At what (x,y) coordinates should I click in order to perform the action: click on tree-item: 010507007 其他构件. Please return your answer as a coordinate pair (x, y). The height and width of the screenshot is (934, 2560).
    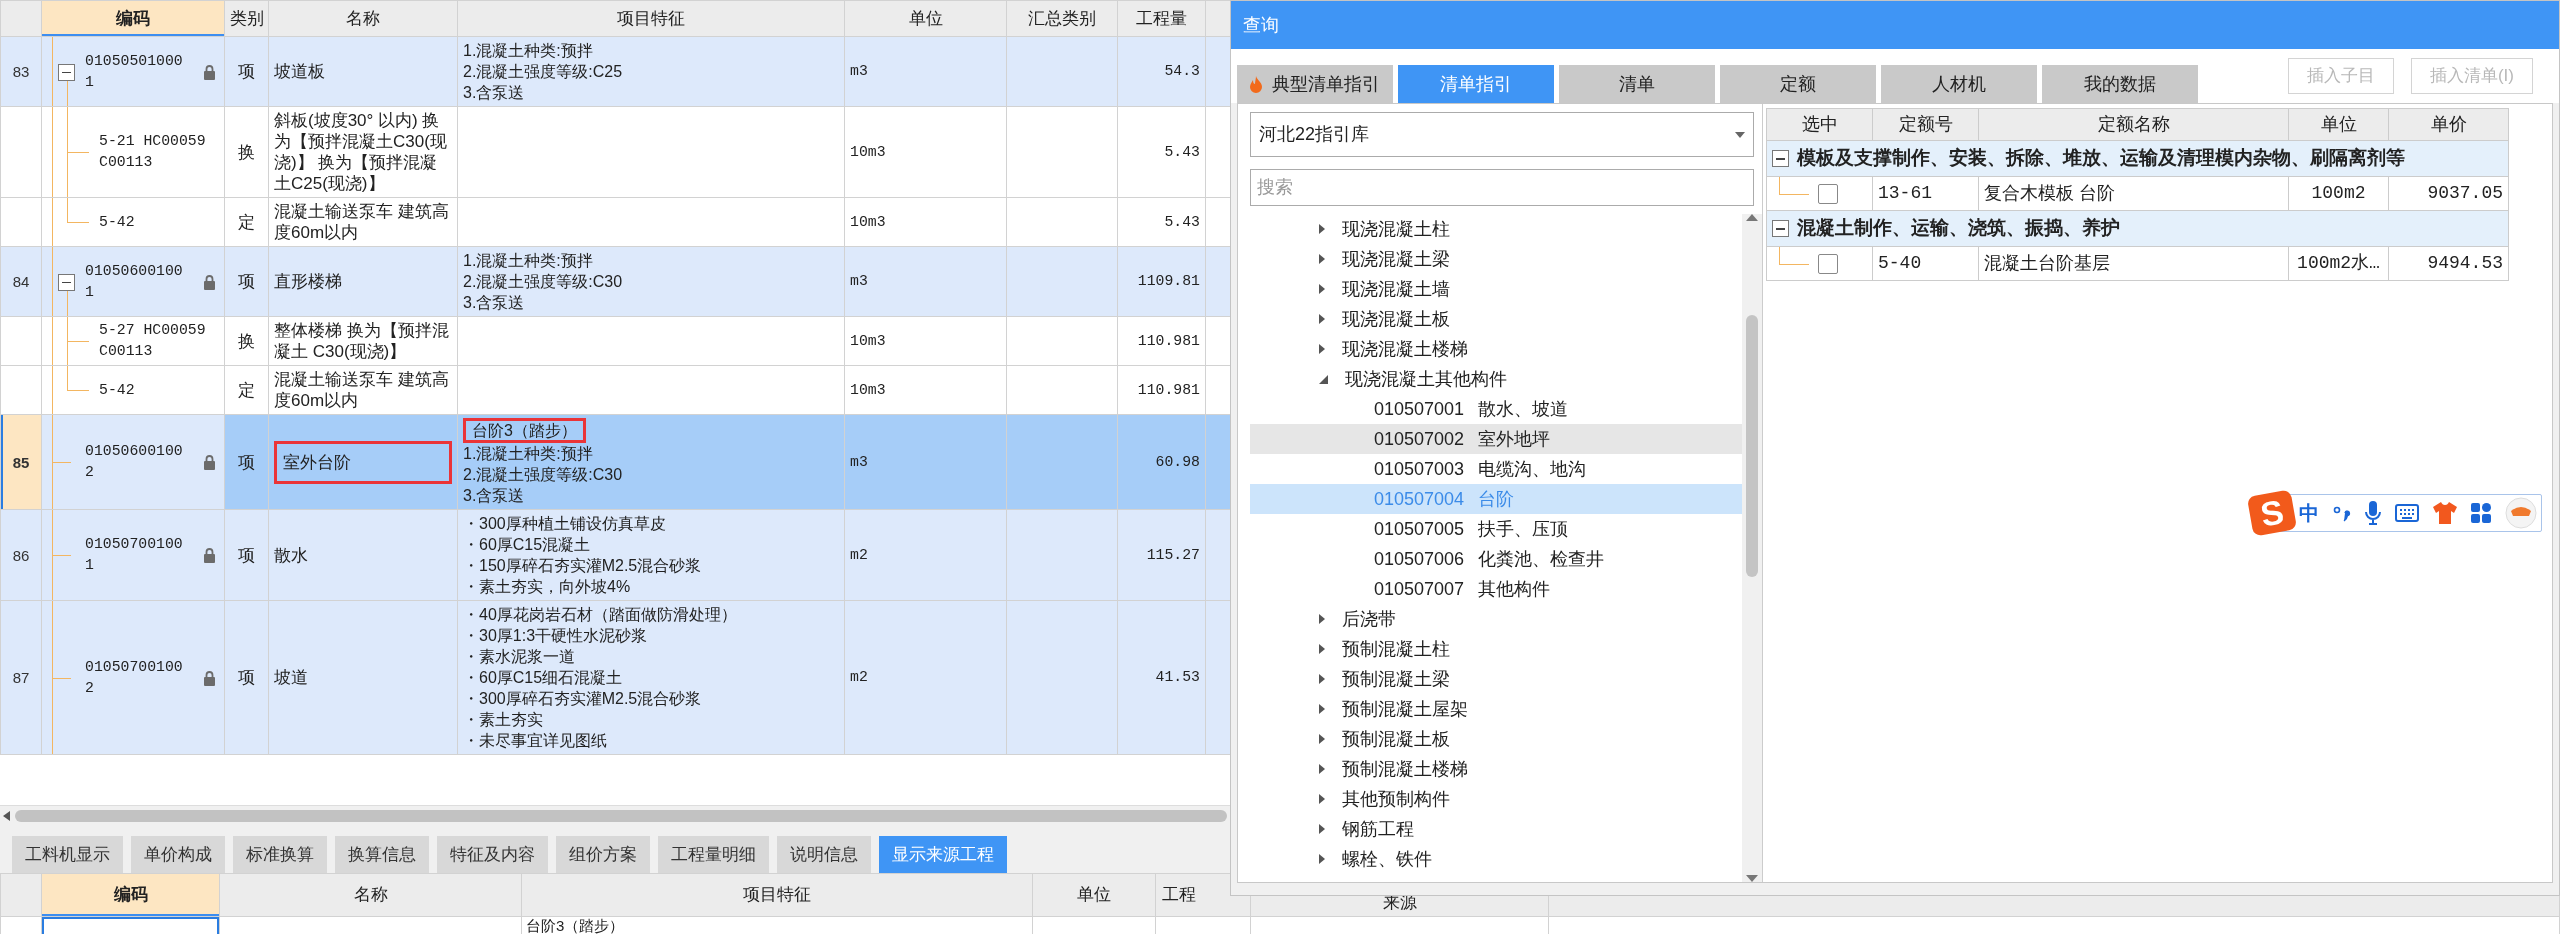
    Looking at the image, I should click on (1496, 589).